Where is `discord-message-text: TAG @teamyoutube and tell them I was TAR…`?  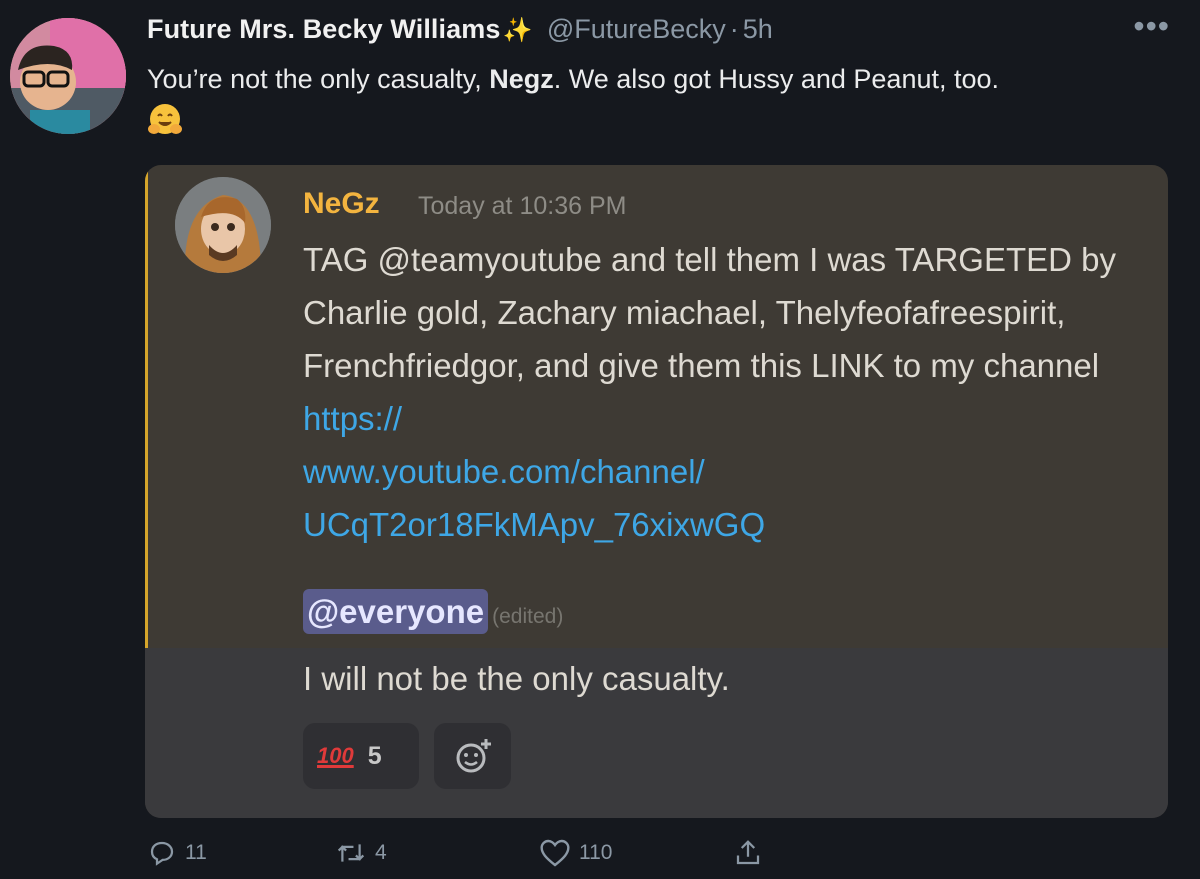 discord-message-text: TAG @teamyoutube and tell them I was TAR… is located at coordinates (709, 312).